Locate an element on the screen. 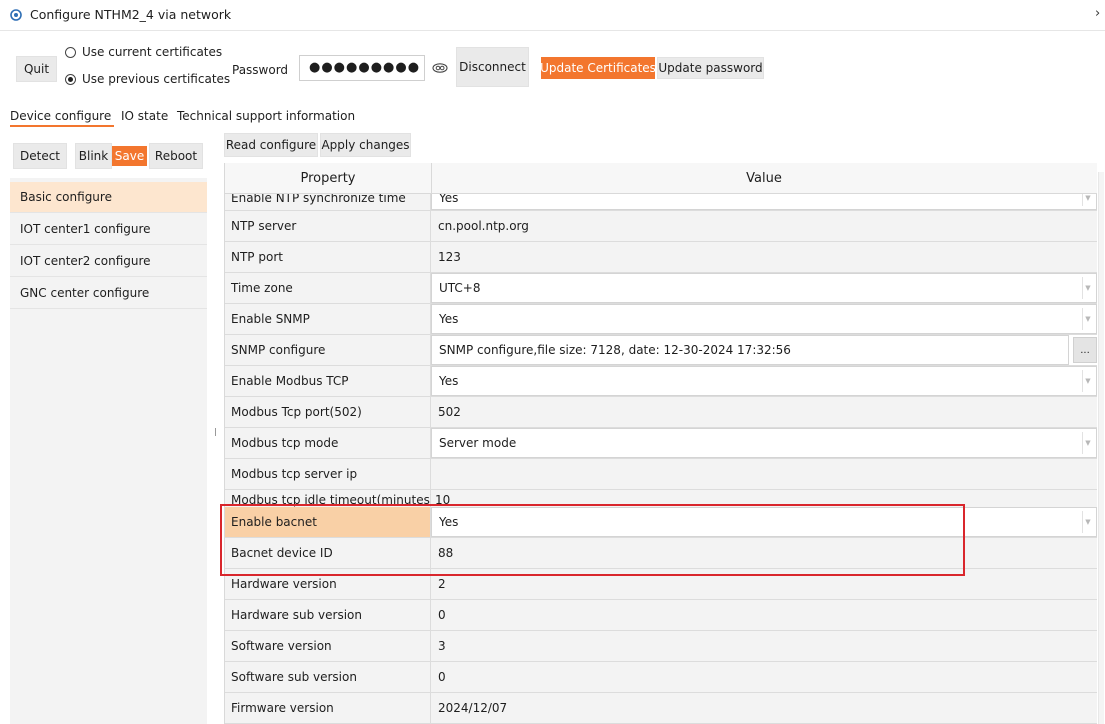 This screenshot has height=724, width=1105. tab-device-configure: Device configure is located at coordinates (60, 116).